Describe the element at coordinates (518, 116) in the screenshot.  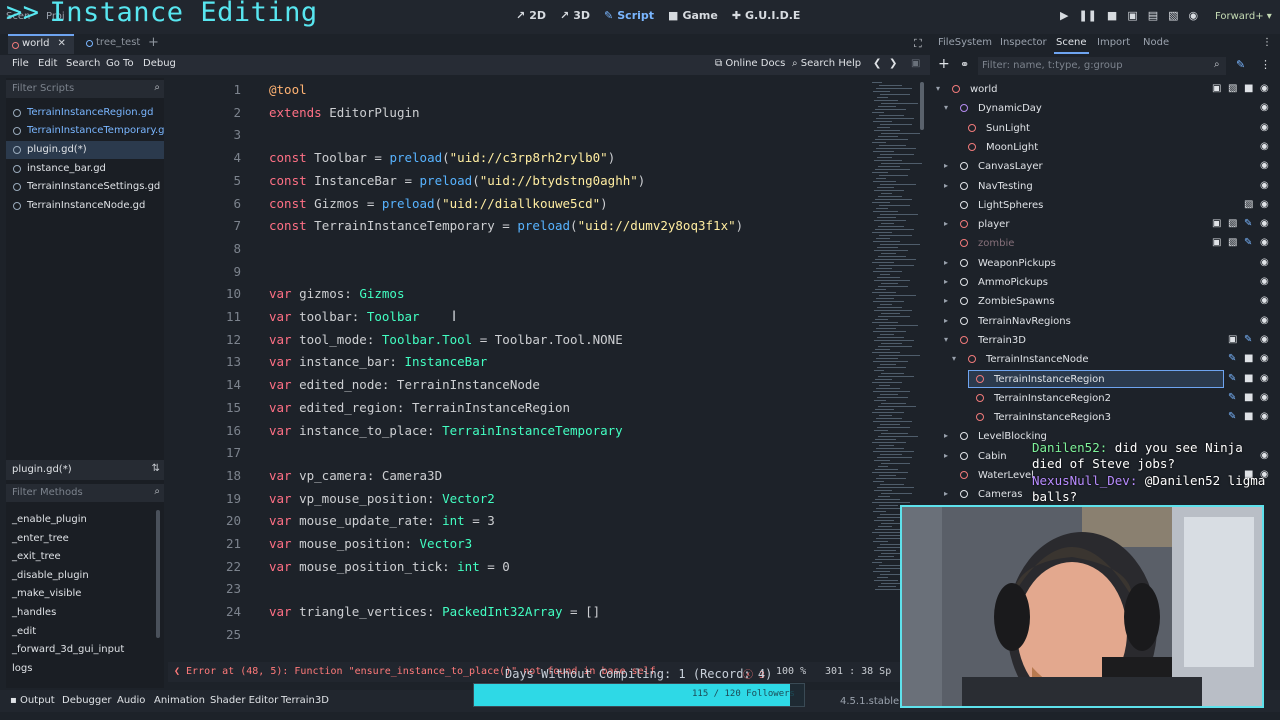
I see `code-line: 2 extends EditorPlugin` at that location.